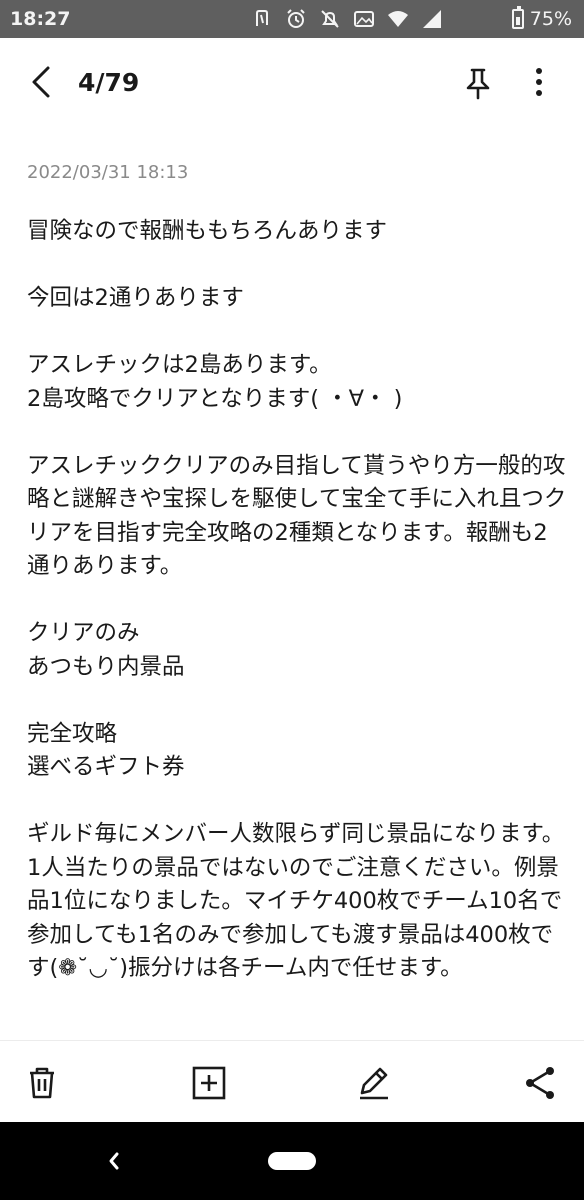 The image size is (584, 1200). I want to click on delete-button, so click(42, 1083).